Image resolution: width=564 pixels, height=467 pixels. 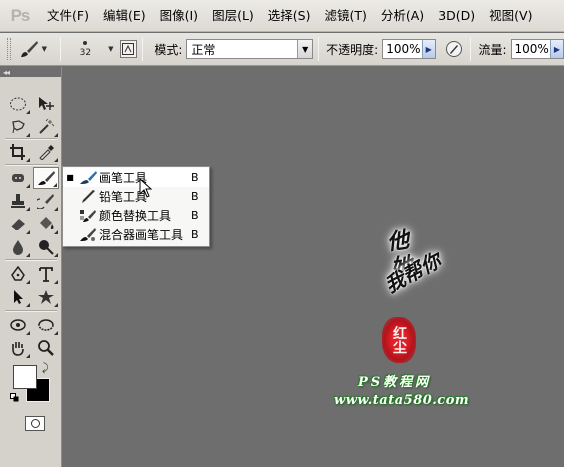 I want to click on menu-view: 视图(V), so click(x=510, y=16).